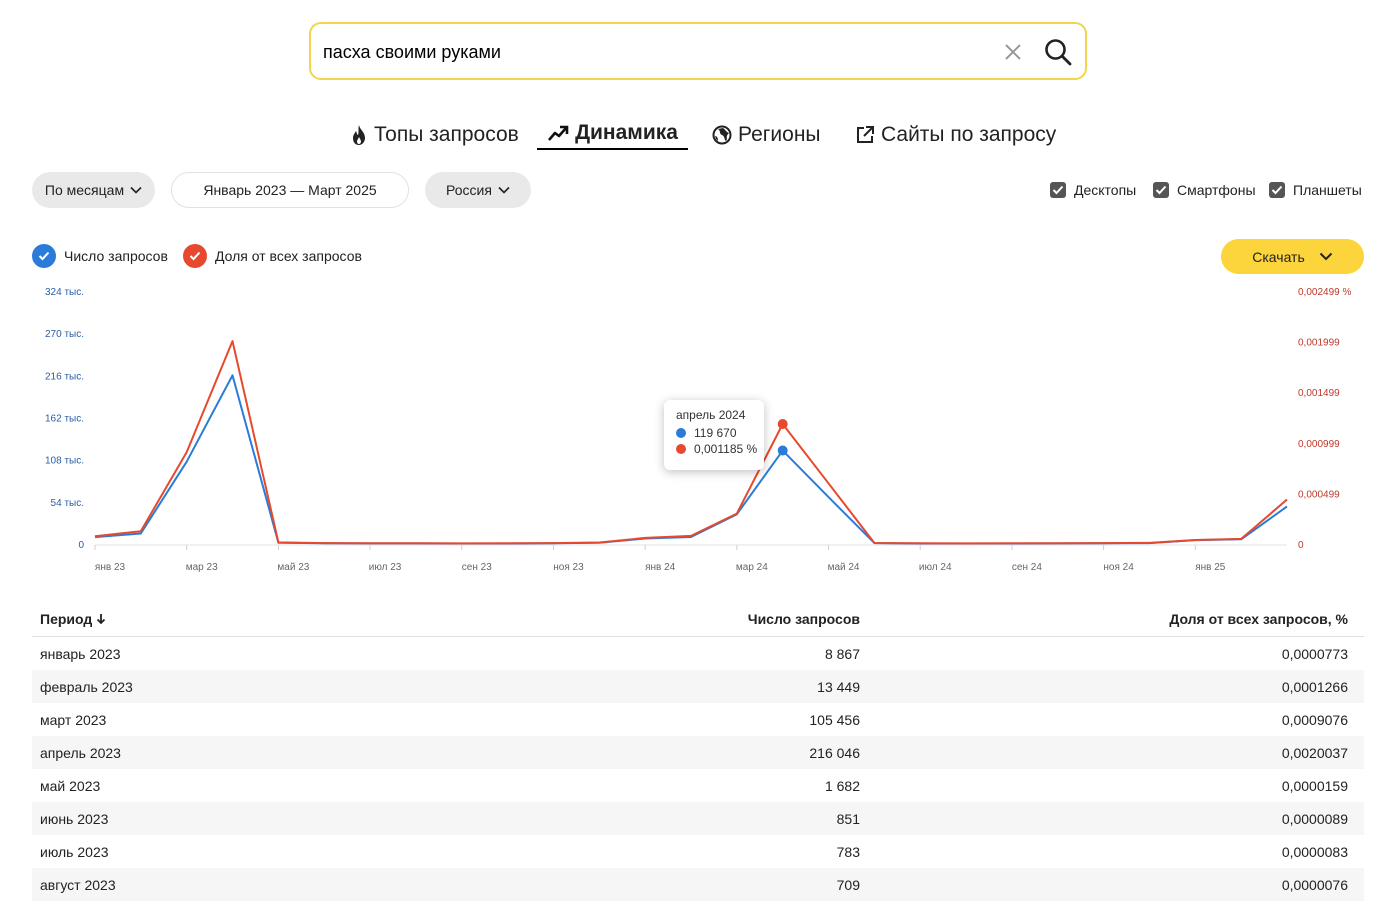 Image resolution: width=1393 pixels, height=906 pixels. Describe the element at coordinates (1314, 851) in the screenshot. I see `cell-share: 0,0000083` at that location.